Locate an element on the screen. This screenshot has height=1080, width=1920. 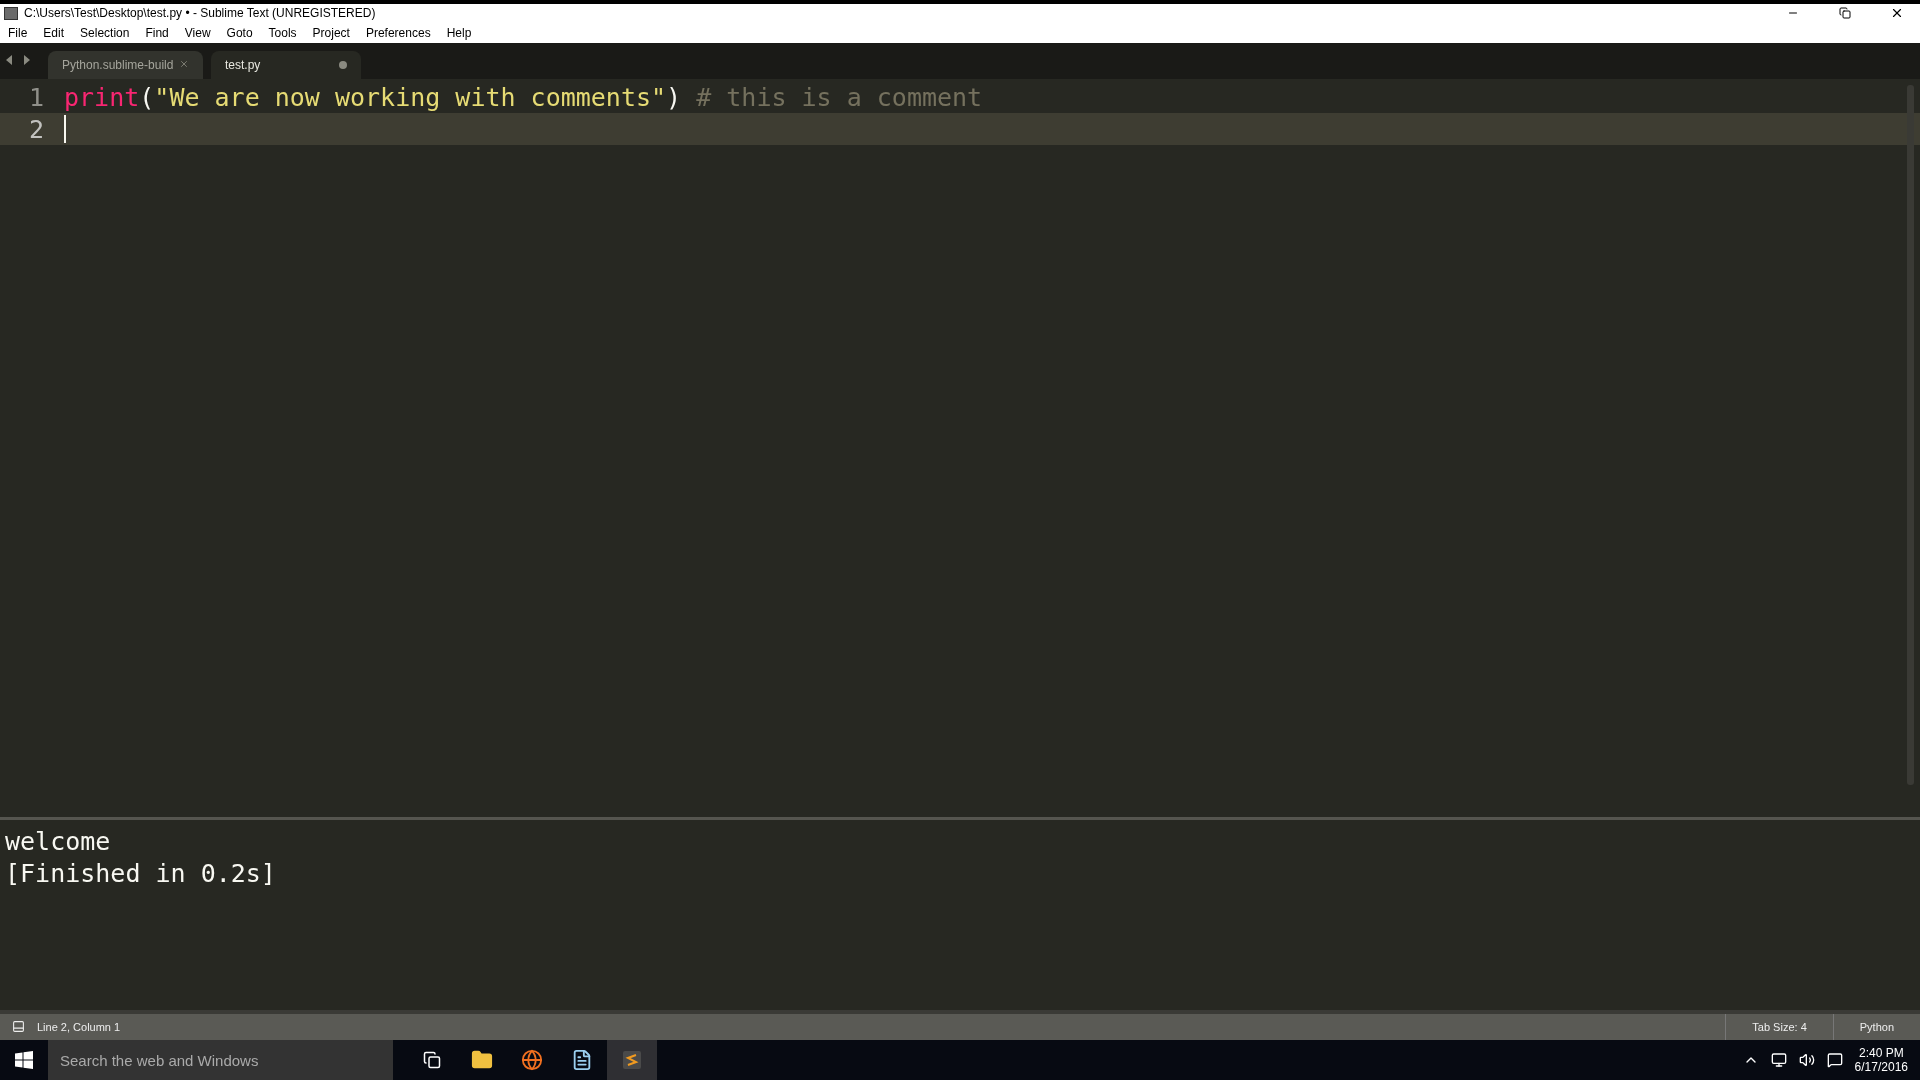
file-tab: Python.sublime-build is located at coordinates (125, 65).